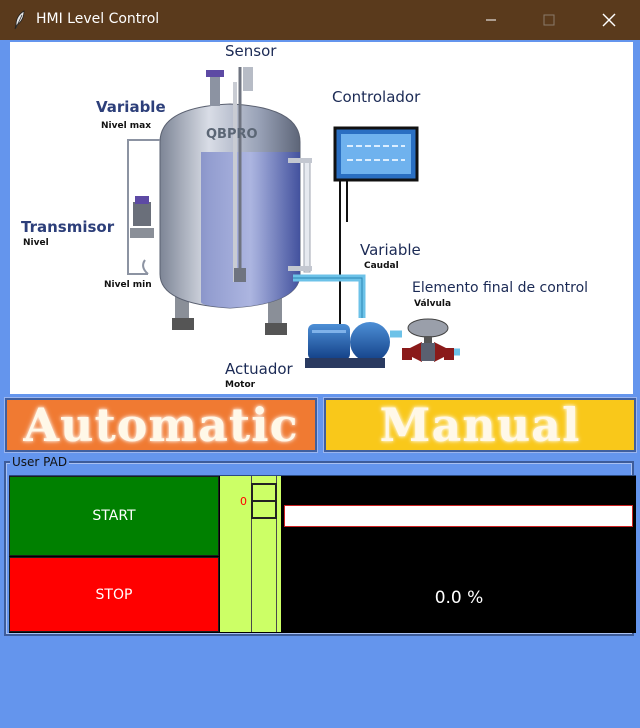 The image size is (640, 728). Describe the element at coordinates (68, 227) in the screenshot. I see `label-transmisor: Transmisor` at that location.